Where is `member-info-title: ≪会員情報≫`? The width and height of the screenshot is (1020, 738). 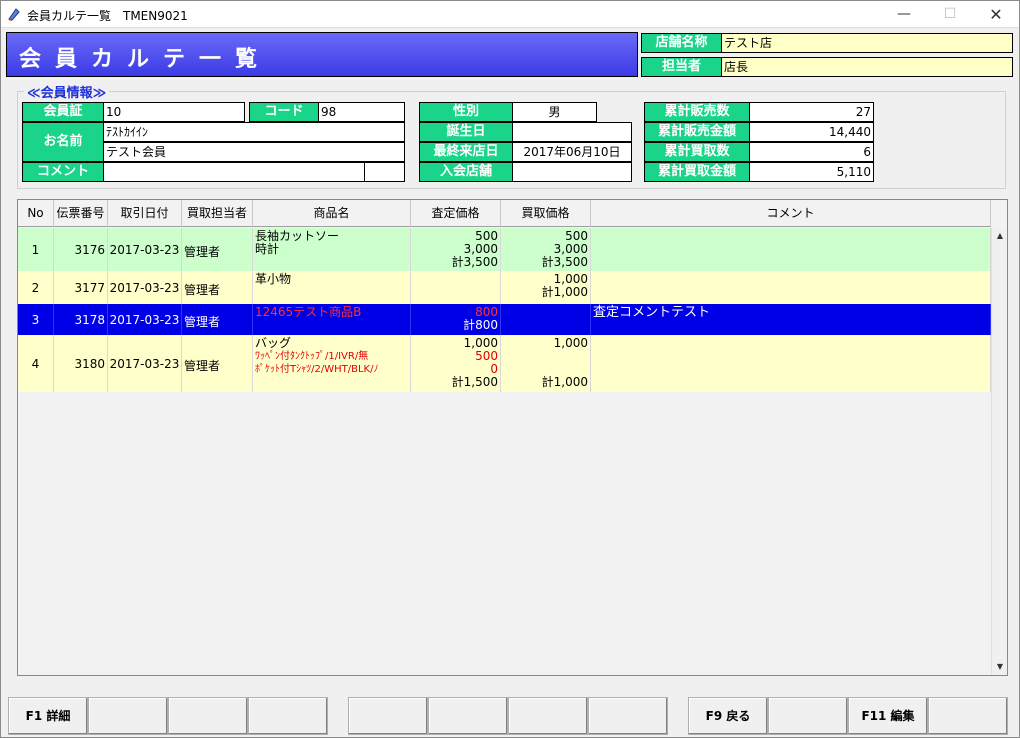 member-info-title: ≪会員情報≫ is located at coordinates (67, 91).